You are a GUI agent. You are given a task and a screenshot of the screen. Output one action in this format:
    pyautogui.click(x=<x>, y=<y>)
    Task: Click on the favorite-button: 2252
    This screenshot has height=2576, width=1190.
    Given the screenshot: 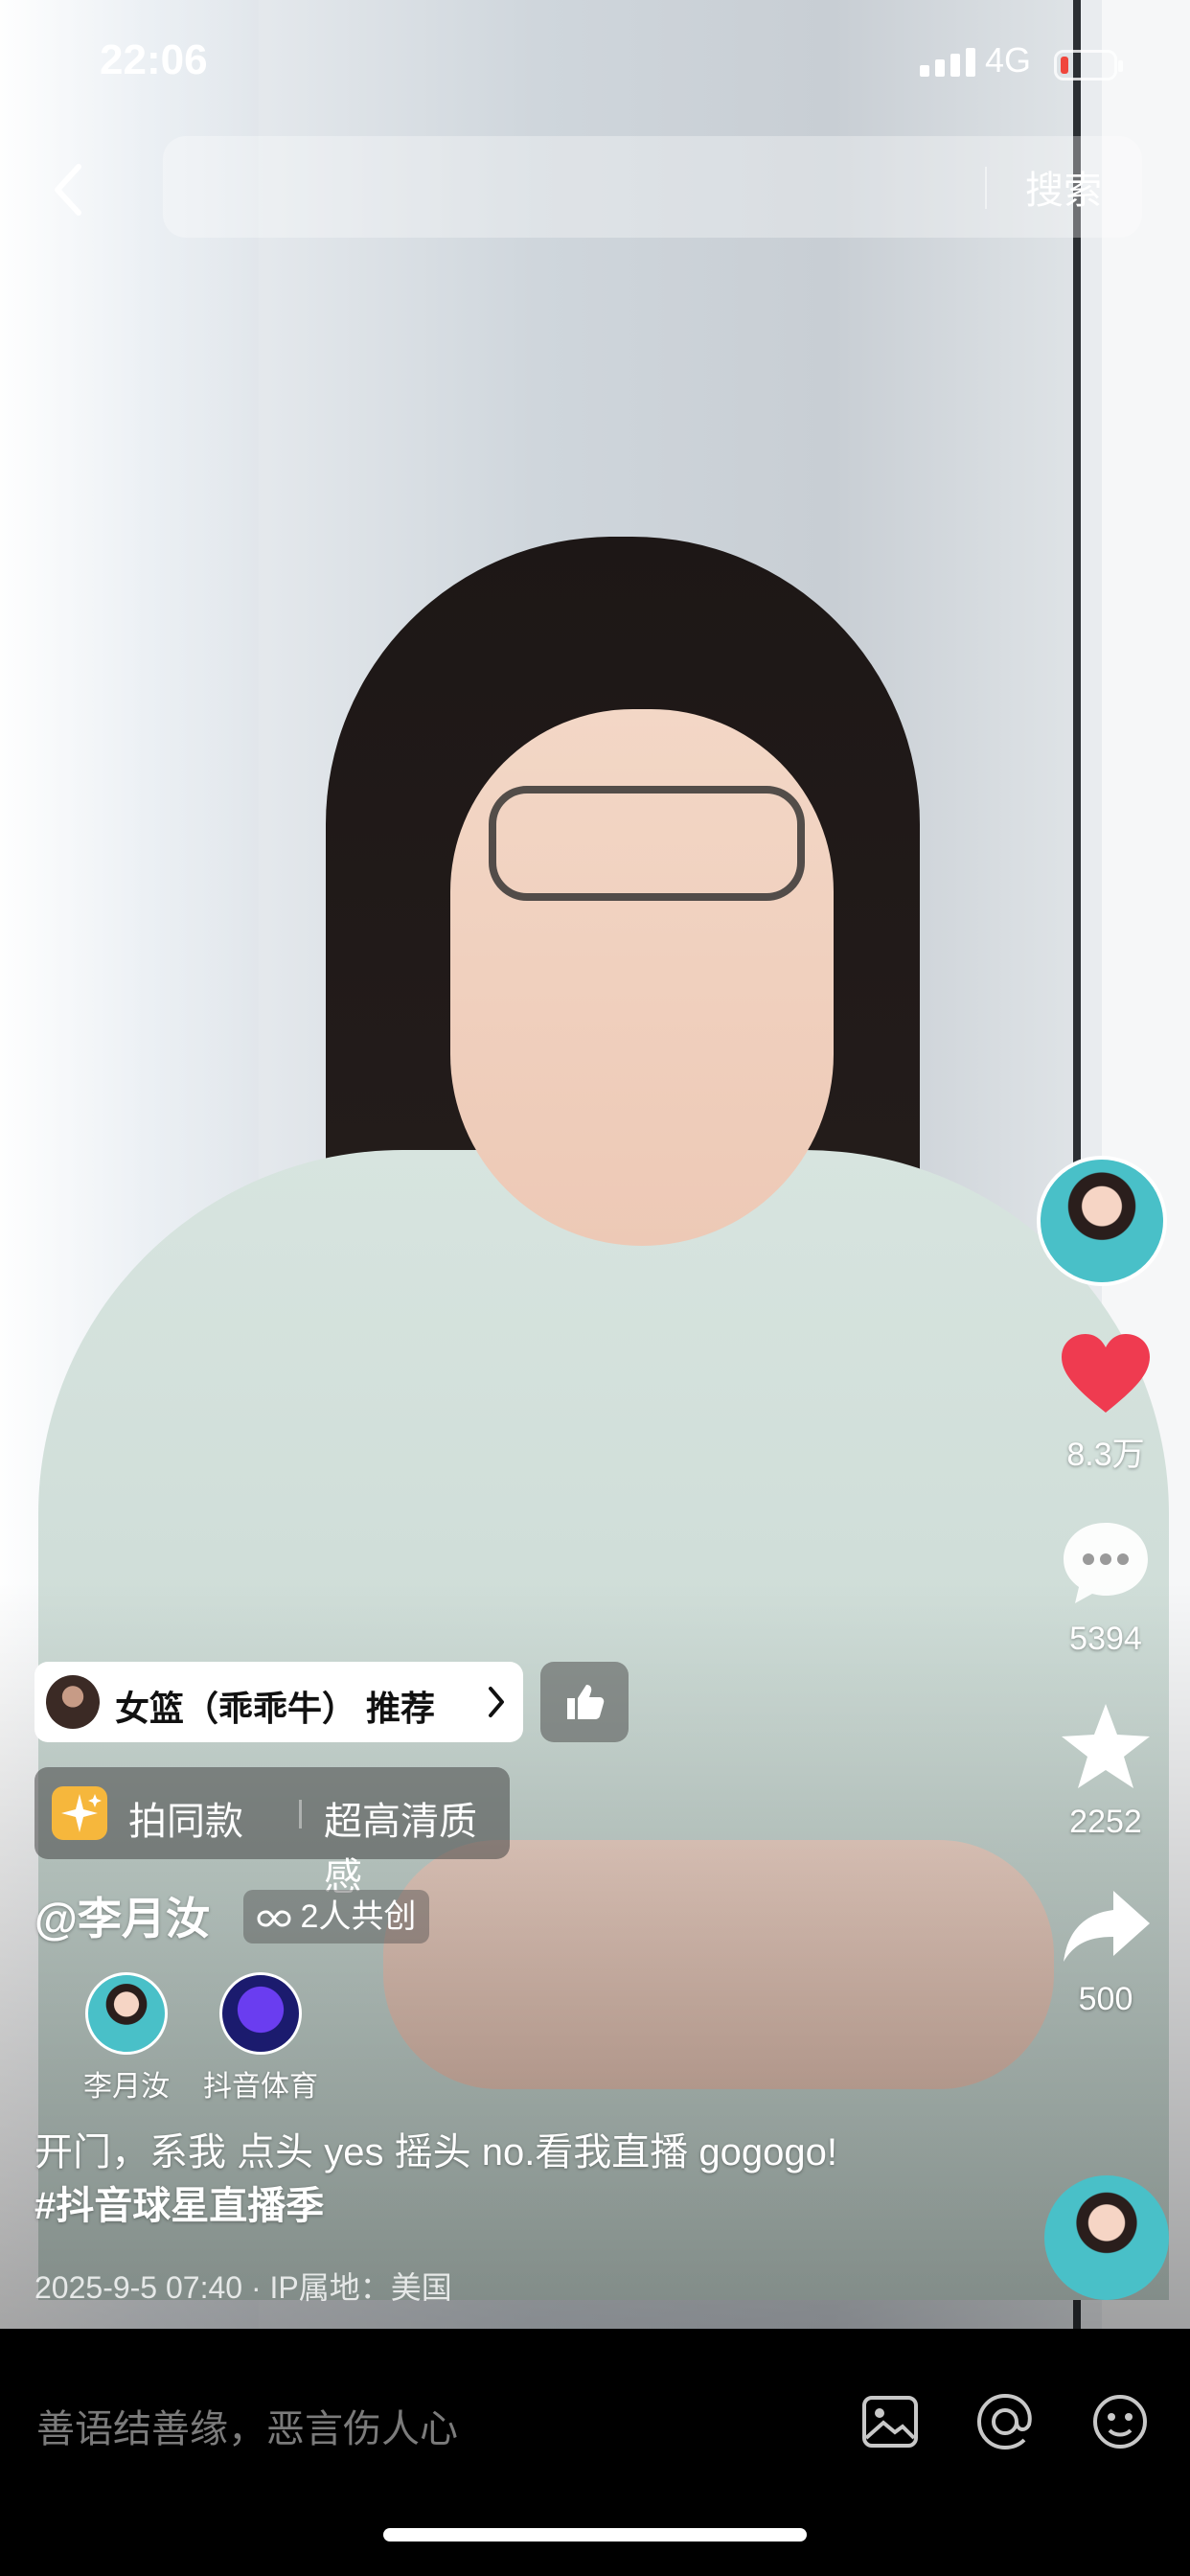 What is the action you would take?
    pyautogui.click(x=1106, y=1770)
    